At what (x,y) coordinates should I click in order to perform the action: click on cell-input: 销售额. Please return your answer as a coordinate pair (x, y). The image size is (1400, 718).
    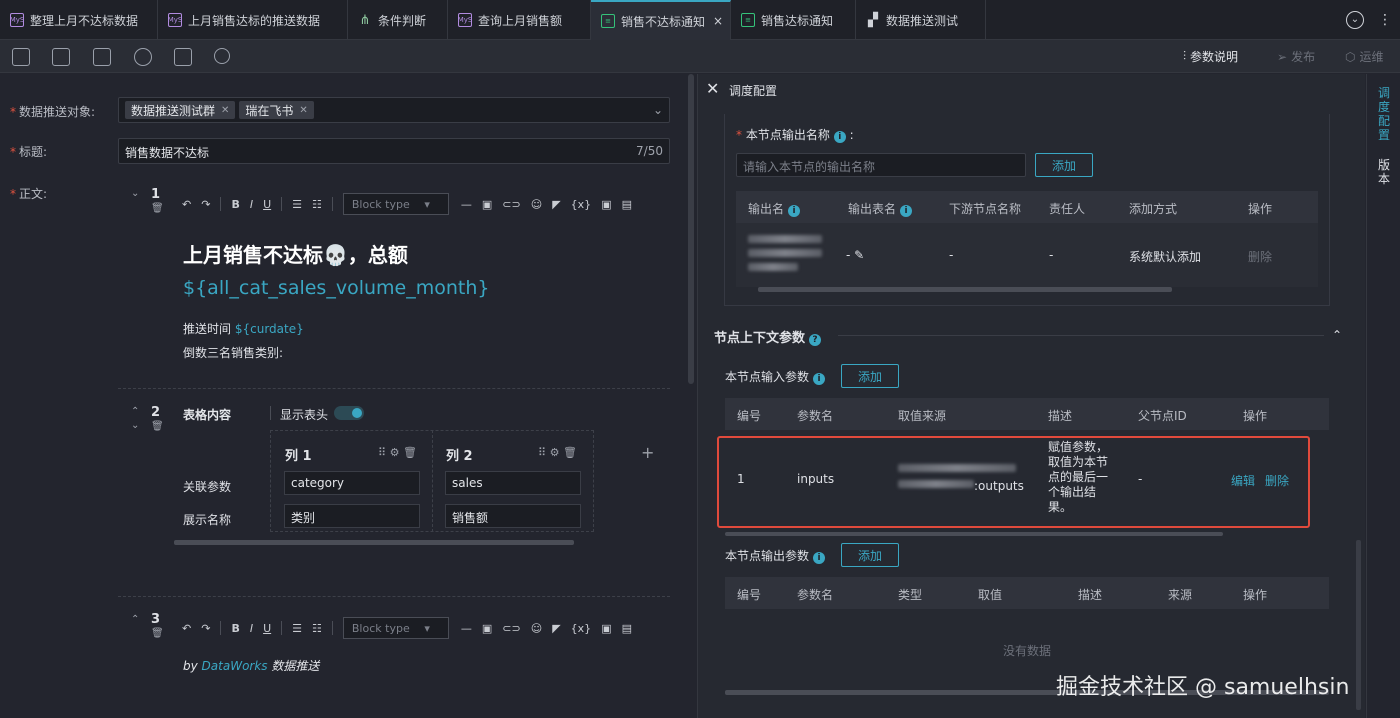
    Looking at the image, I should click on (513, 516).